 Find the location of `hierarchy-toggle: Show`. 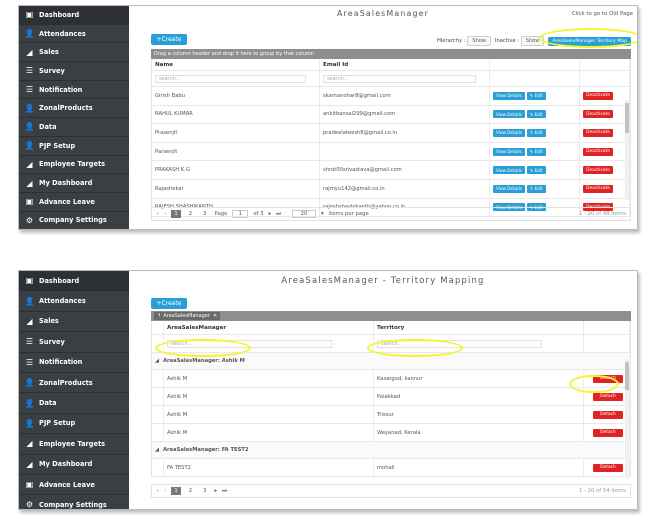

hierarchy-toggle: Show is located at coordinates (479, 41).